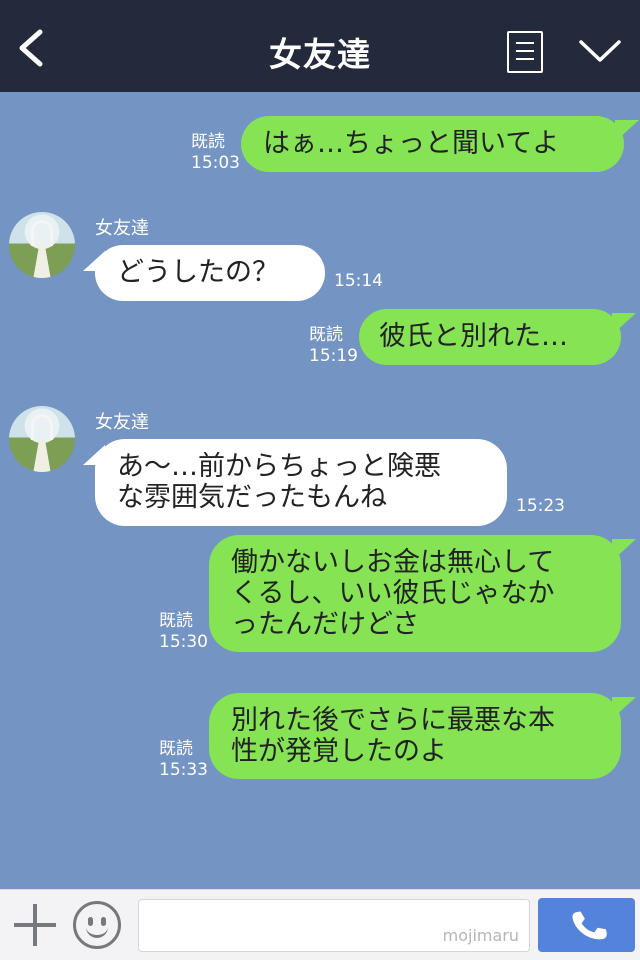  I want to click on message-time: 15:33, so click(183, 770).